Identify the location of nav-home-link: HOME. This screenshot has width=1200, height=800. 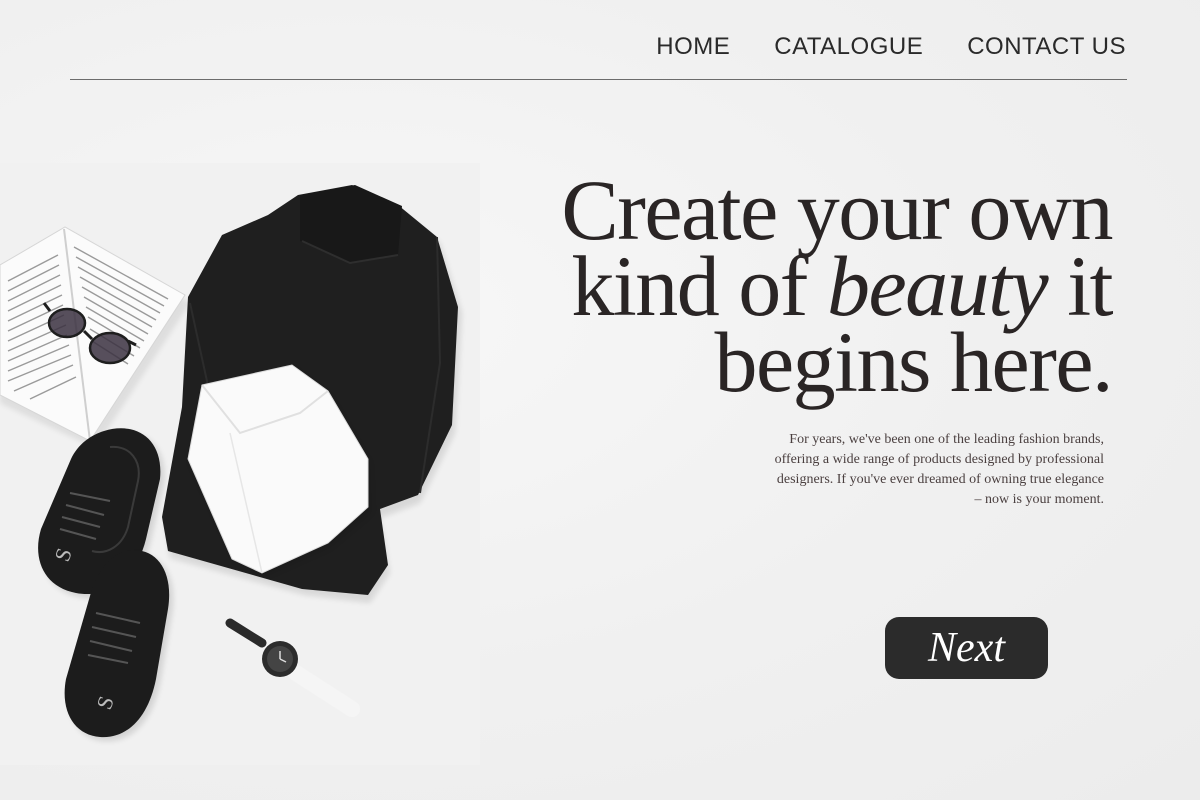
(693, 47).